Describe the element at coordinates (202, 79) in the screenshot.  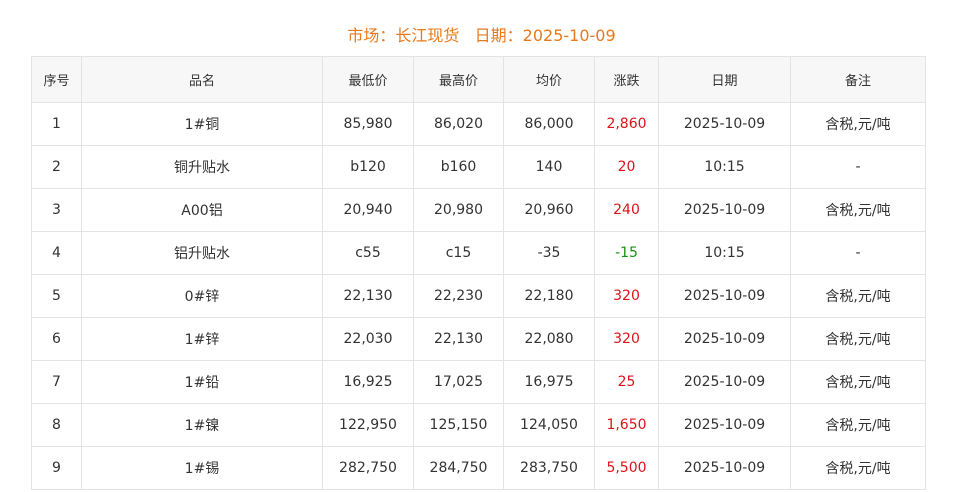
I see `column-header-name: 品名` at that location.